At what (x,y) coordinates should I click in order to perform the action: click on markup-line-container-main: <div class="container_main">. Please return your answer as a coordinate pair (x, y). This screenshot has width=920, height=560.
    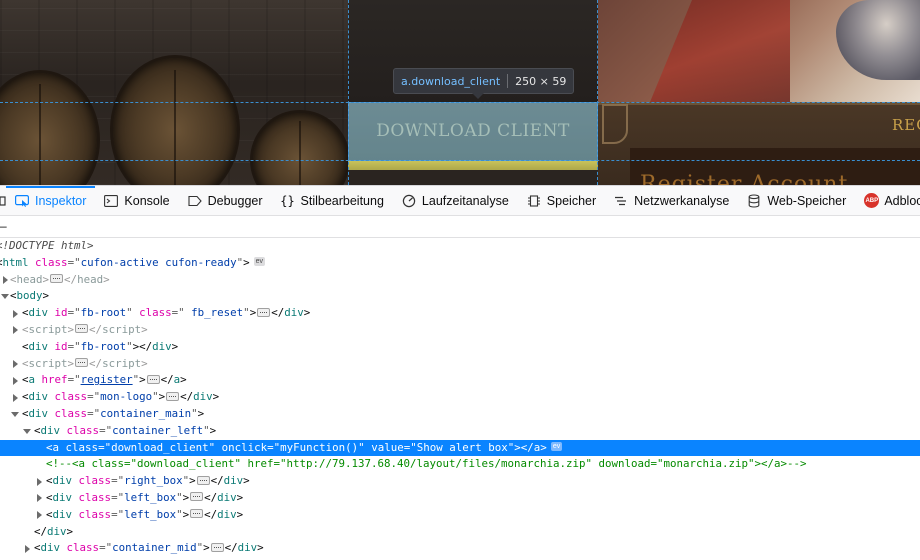
    Looking at the image, I should click on (460, 414).